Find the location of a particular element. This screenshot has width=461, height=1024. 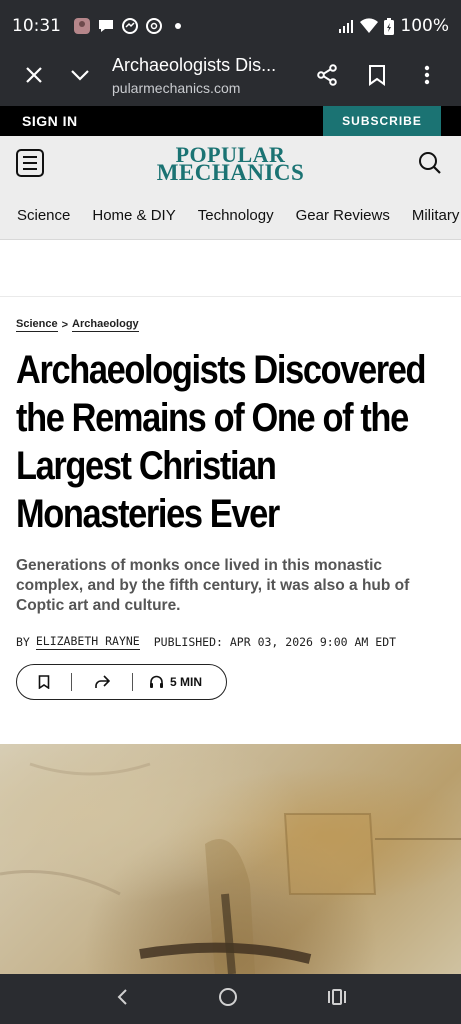

close-tab-button is located at coordinates (34, 75).